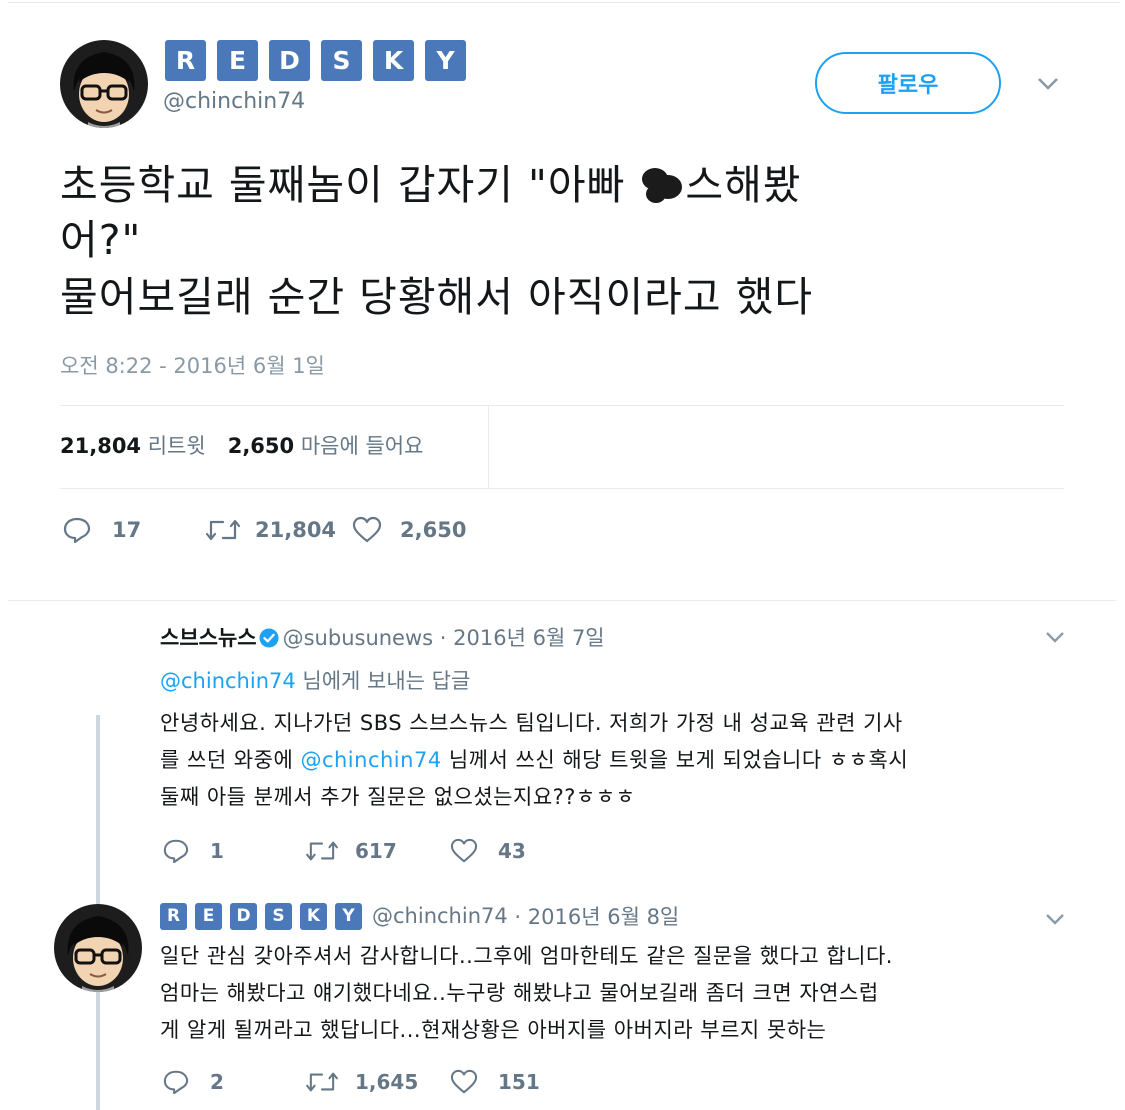 This screenshot has height=1110, width=1125. What do you see at coordinates (562, 600) in the screenshot?
I see `section-divider` at bounding box center [562, 600].